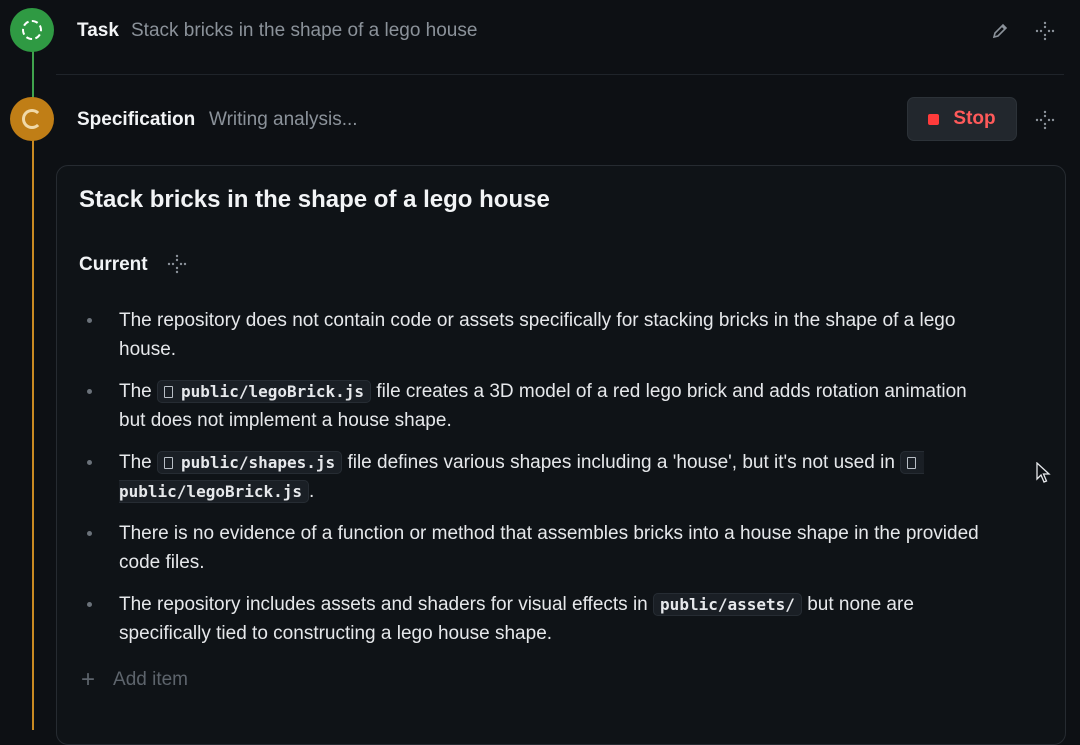  I want to click on stop-icon, so click(934, 119).